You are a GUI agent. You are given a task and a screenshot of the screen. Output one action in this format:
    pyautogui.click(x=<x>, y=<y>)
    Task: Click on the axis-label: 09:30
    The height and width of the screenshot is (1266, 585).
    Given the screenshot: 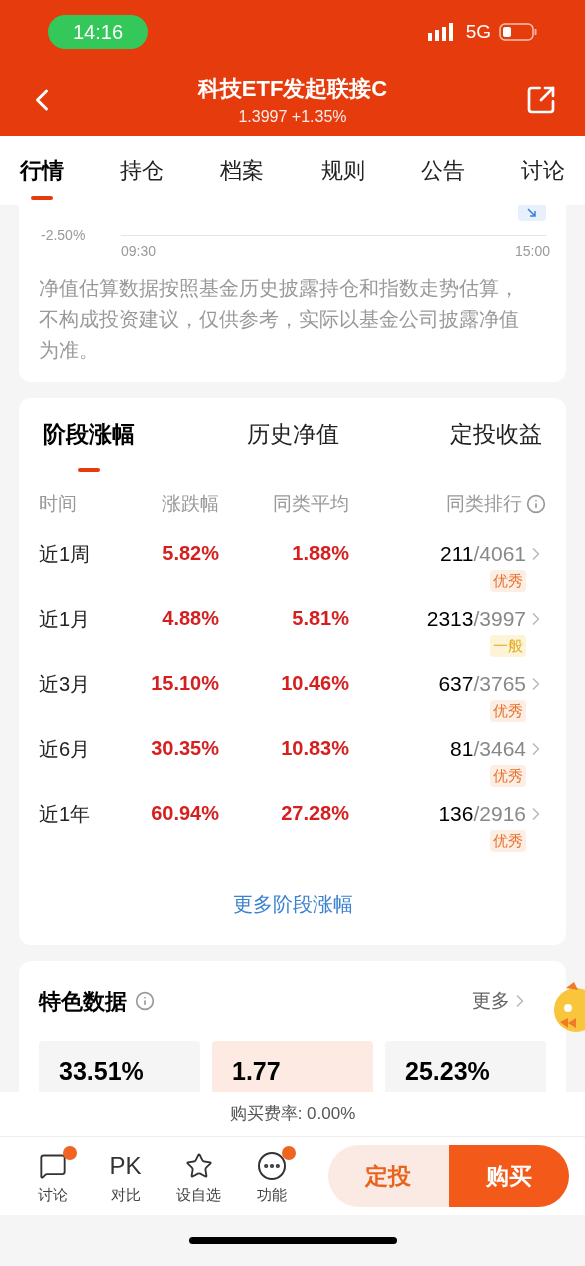 What is the action you would take?
    pyautogui.click(x=139, y=251)
    